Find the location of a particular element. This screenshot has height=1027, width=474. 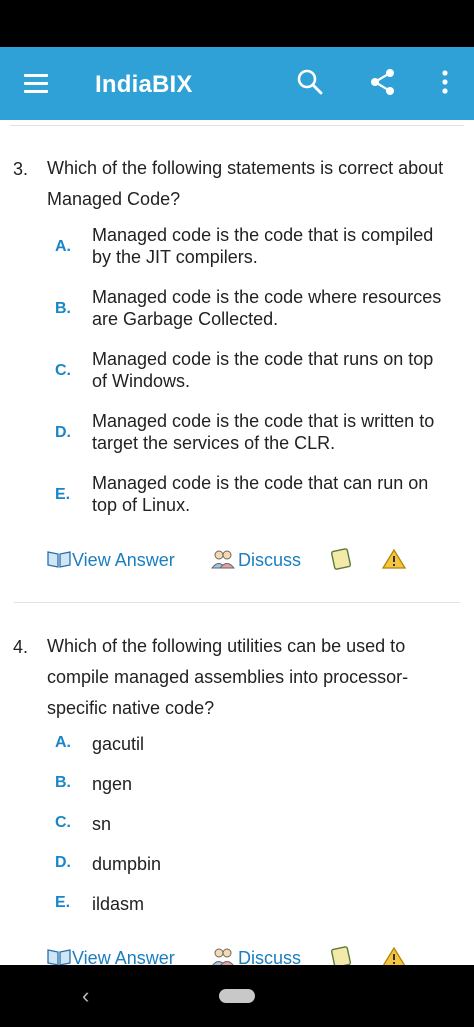

status-bar is located at coordinates (237, 23).